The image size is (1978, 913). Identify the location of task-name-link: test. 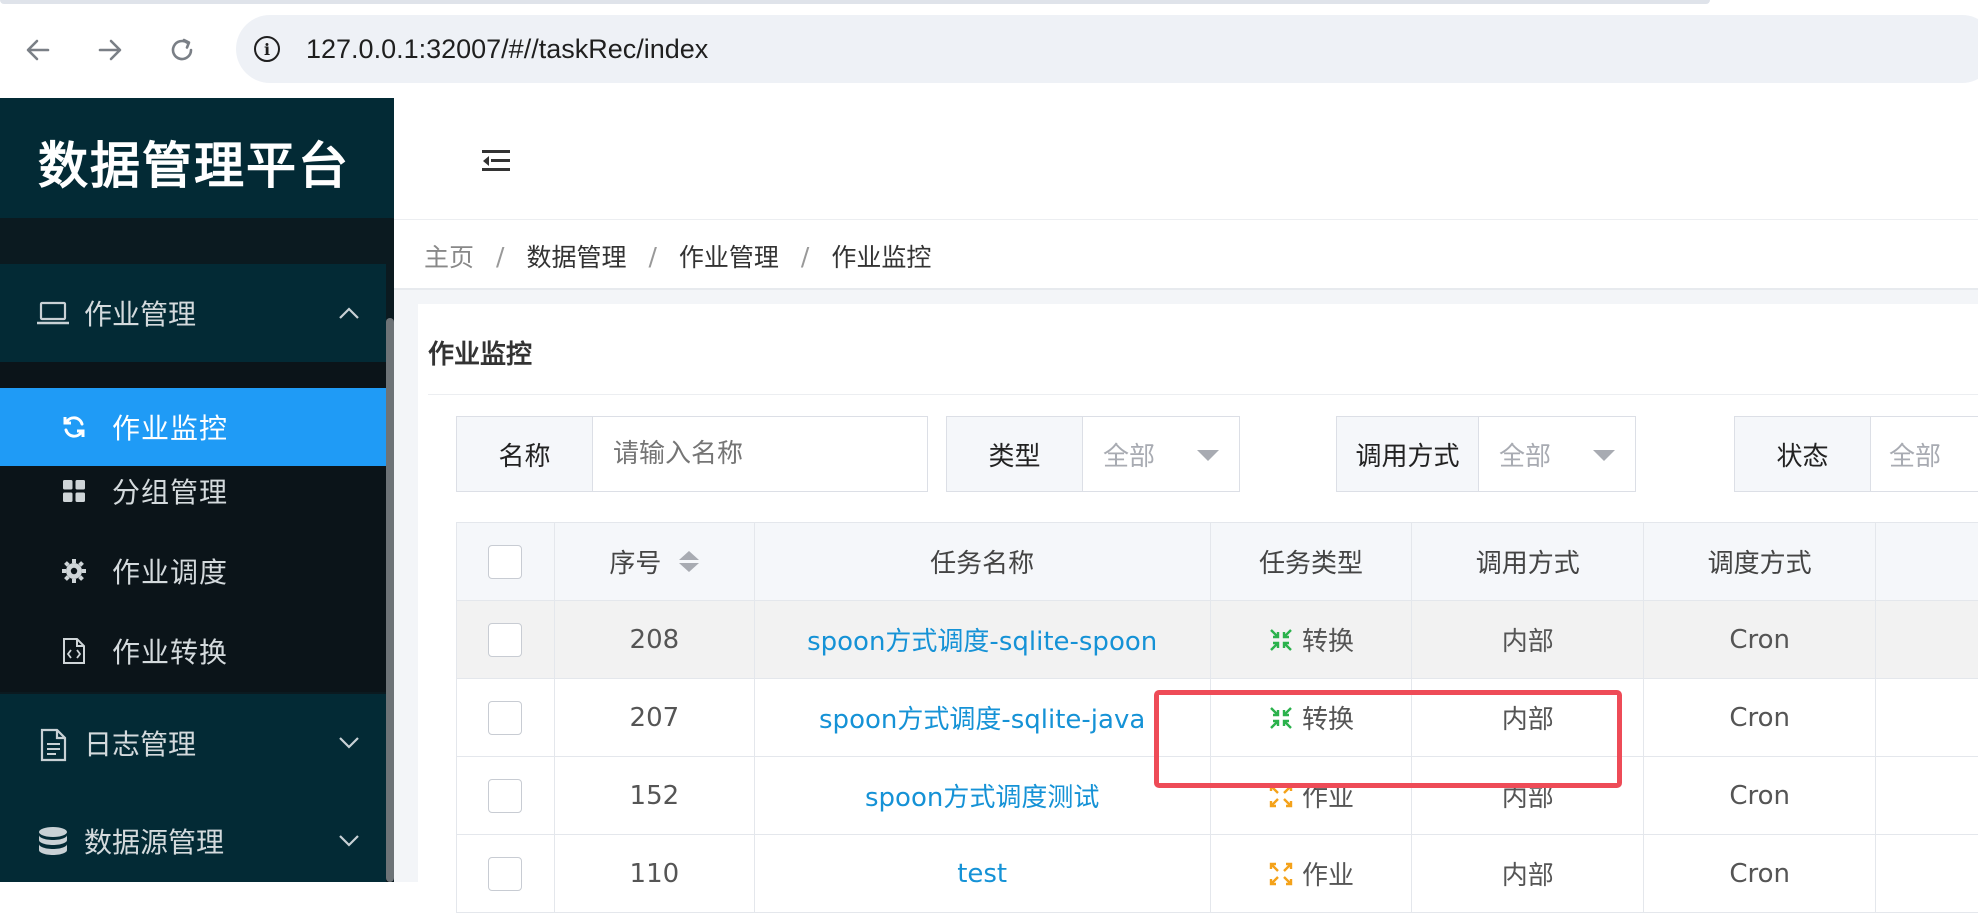
(982, 874).